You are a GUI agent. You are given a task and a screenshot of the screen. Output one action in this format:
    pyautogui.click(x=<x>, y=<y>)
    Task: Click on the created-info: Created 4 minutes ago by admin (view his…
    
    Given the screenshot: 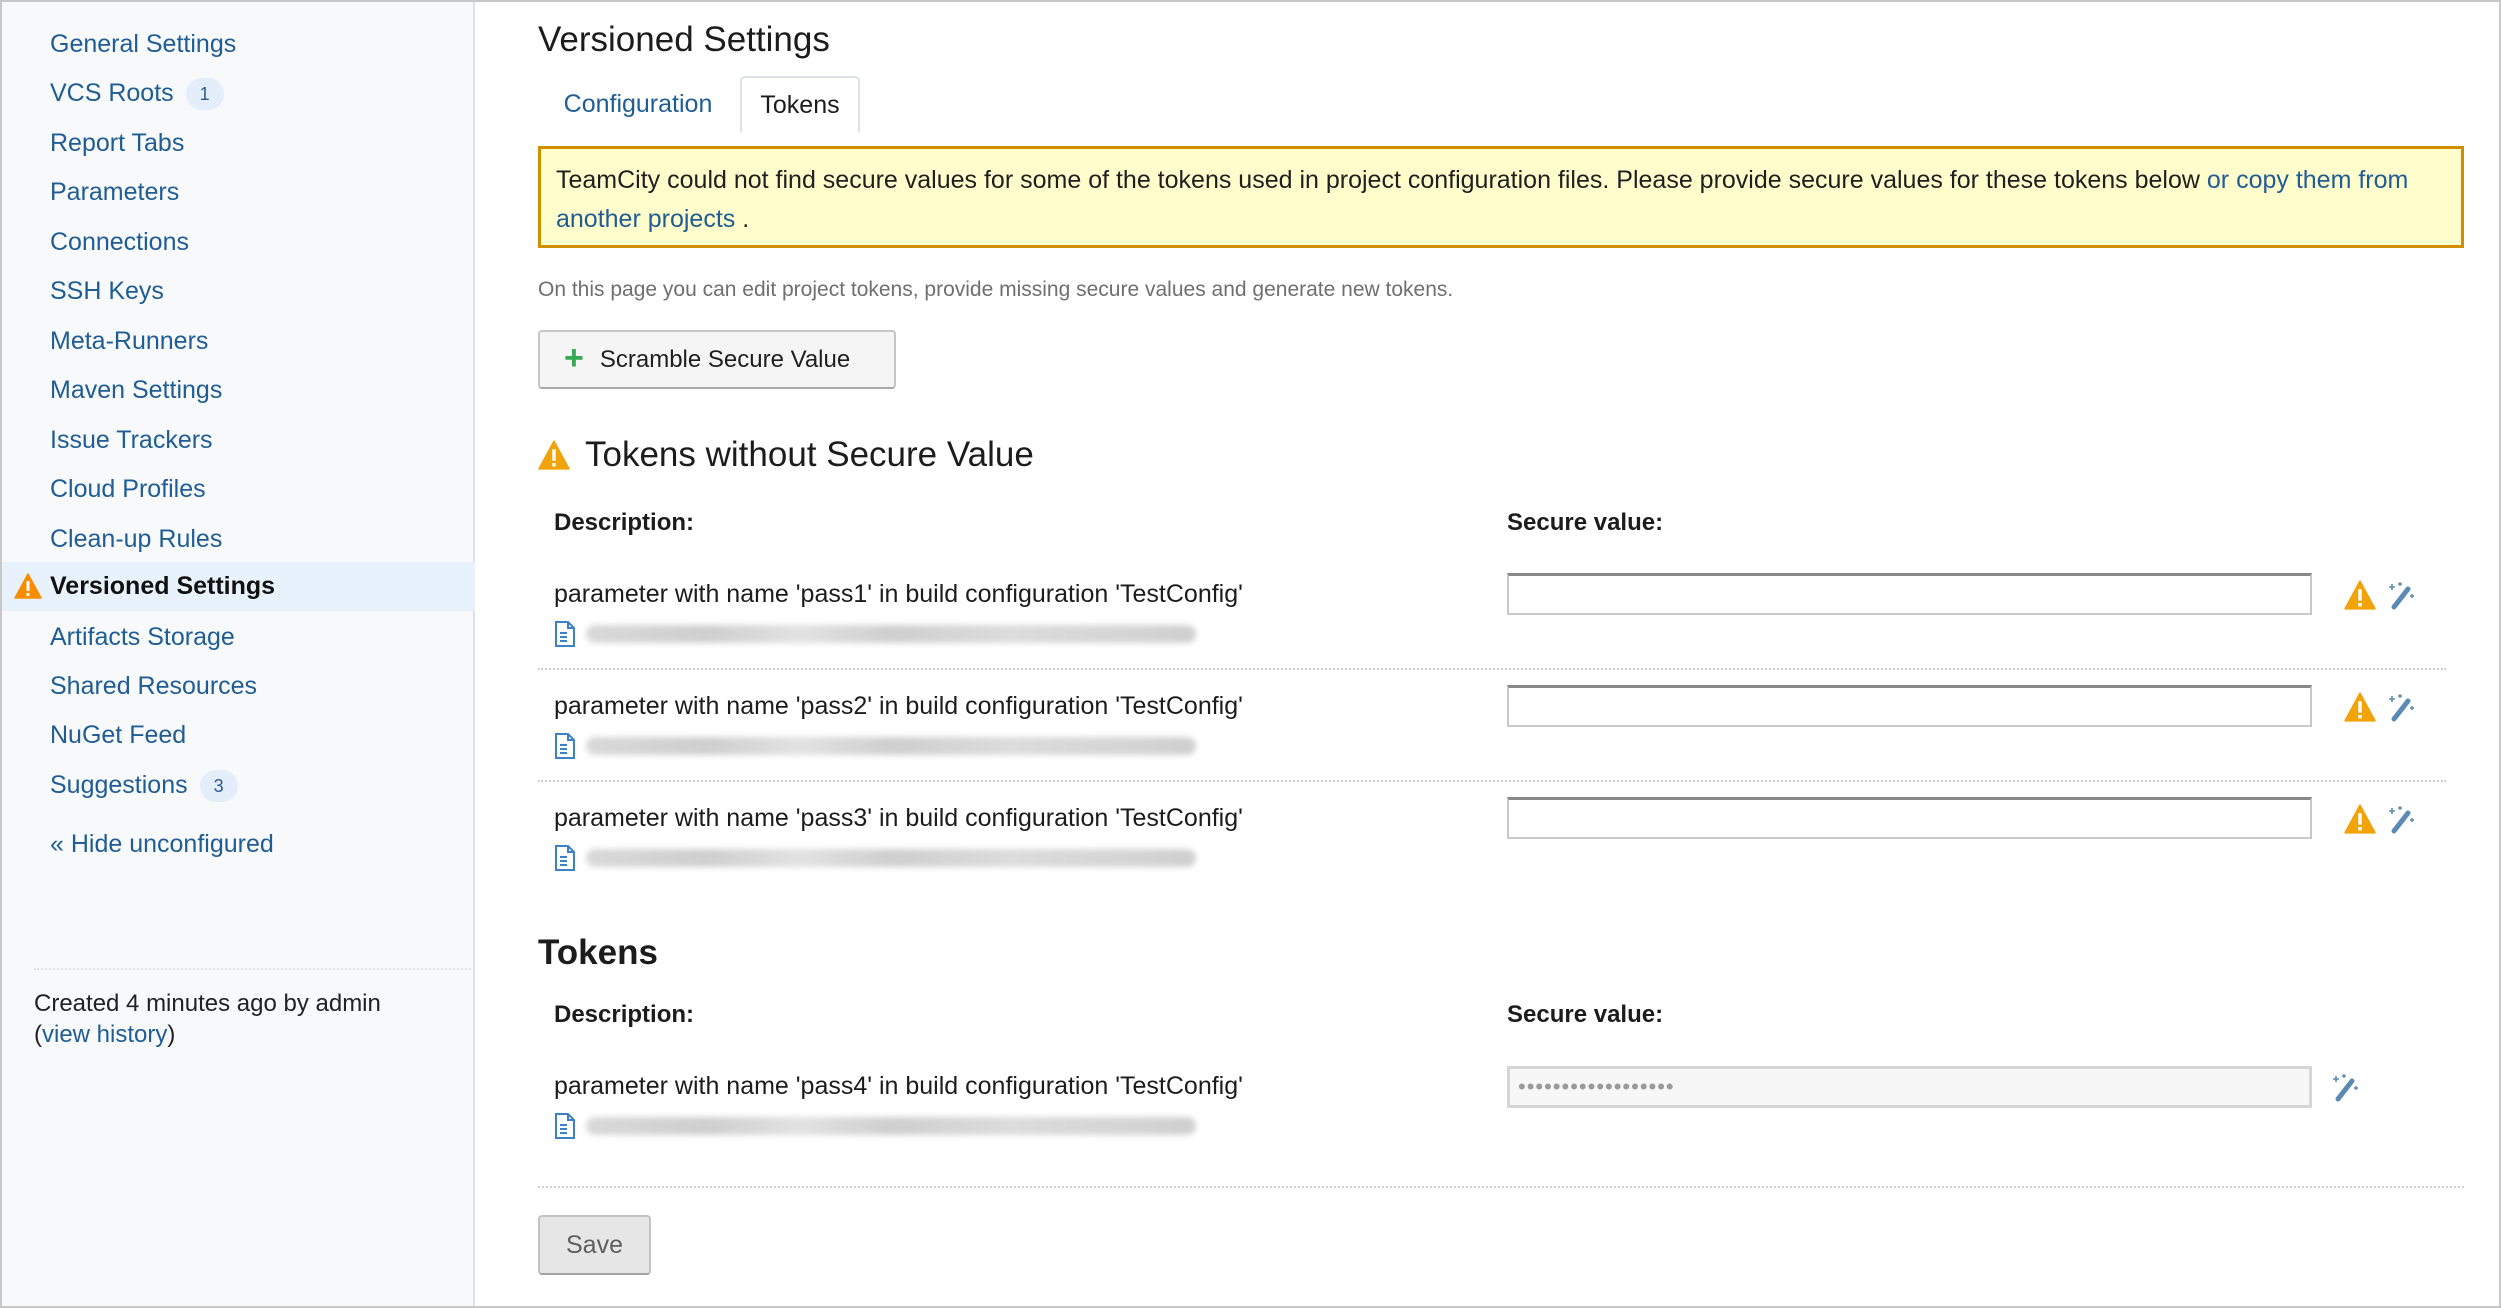 What is the action you would take?
    pyautogui.click(x=207, y=1019)
    